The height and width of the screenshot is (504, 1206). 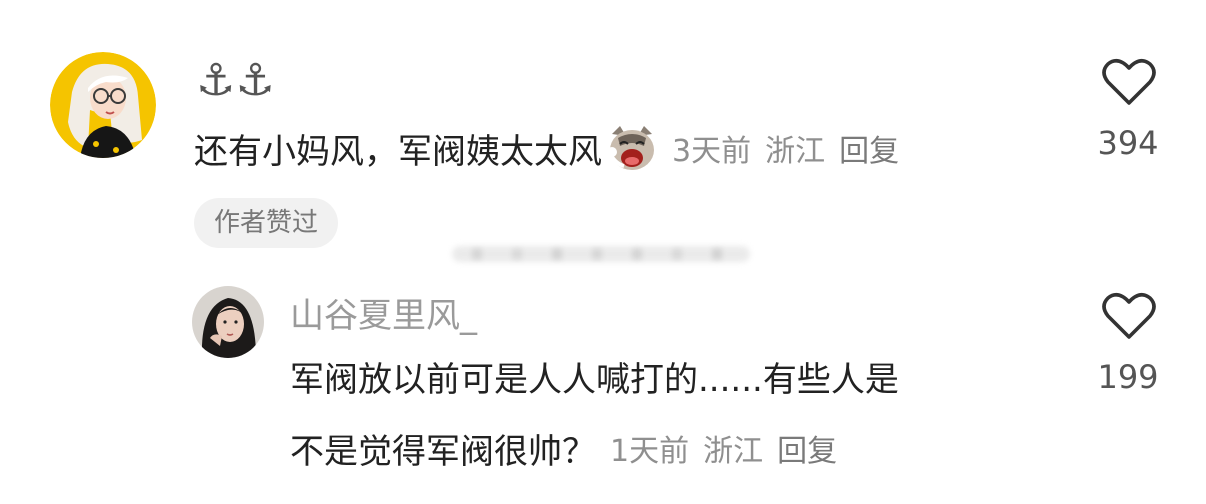 I want to click on main-comment-like-button, so click(x=1129, y=84).